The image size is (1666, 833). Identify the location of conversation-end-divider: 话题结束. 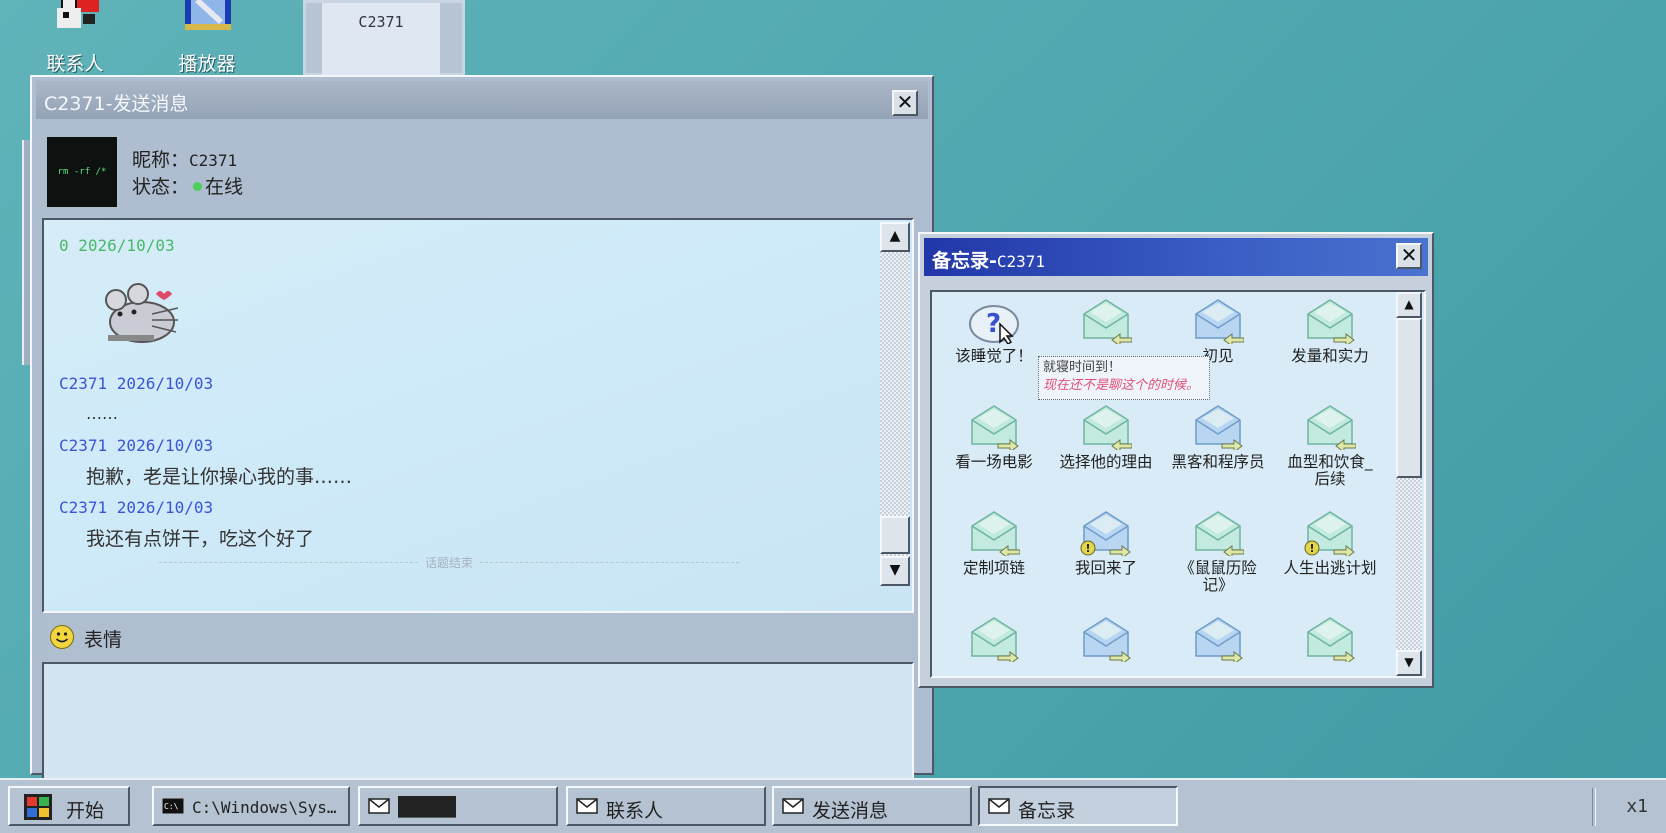
(449, 562).